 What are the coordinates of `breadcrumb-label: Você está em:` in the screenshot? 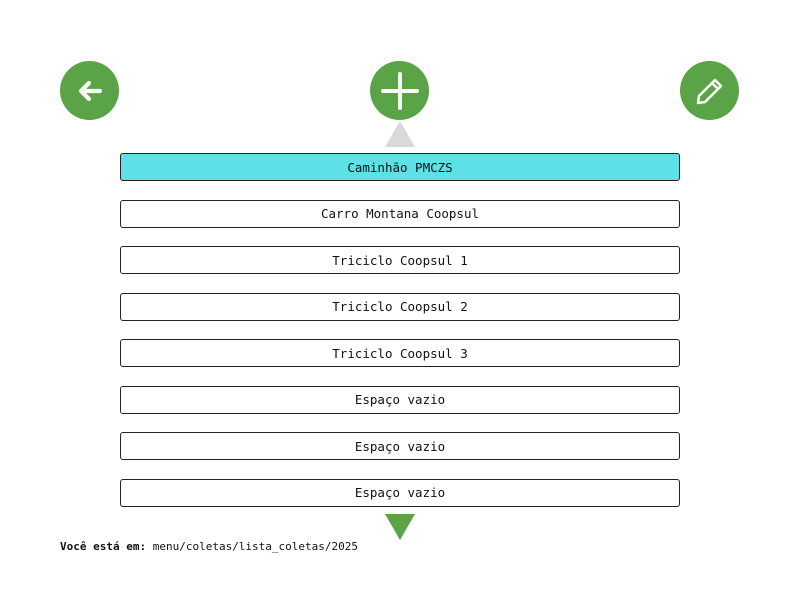 It's located at (103, 546).